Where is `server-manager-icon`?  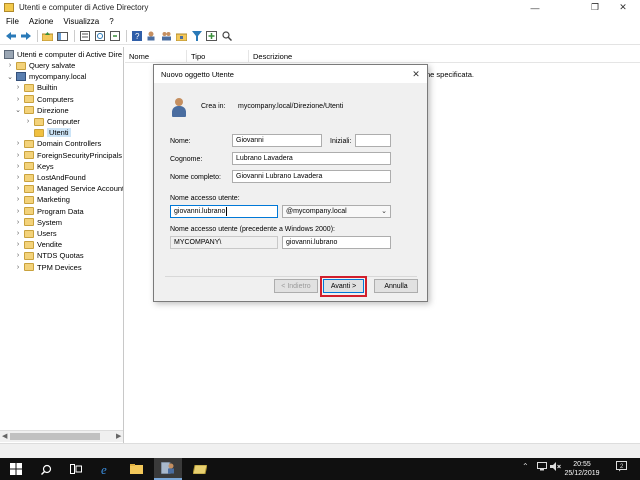
server-manager-icon is located at coordinates (200, 469).